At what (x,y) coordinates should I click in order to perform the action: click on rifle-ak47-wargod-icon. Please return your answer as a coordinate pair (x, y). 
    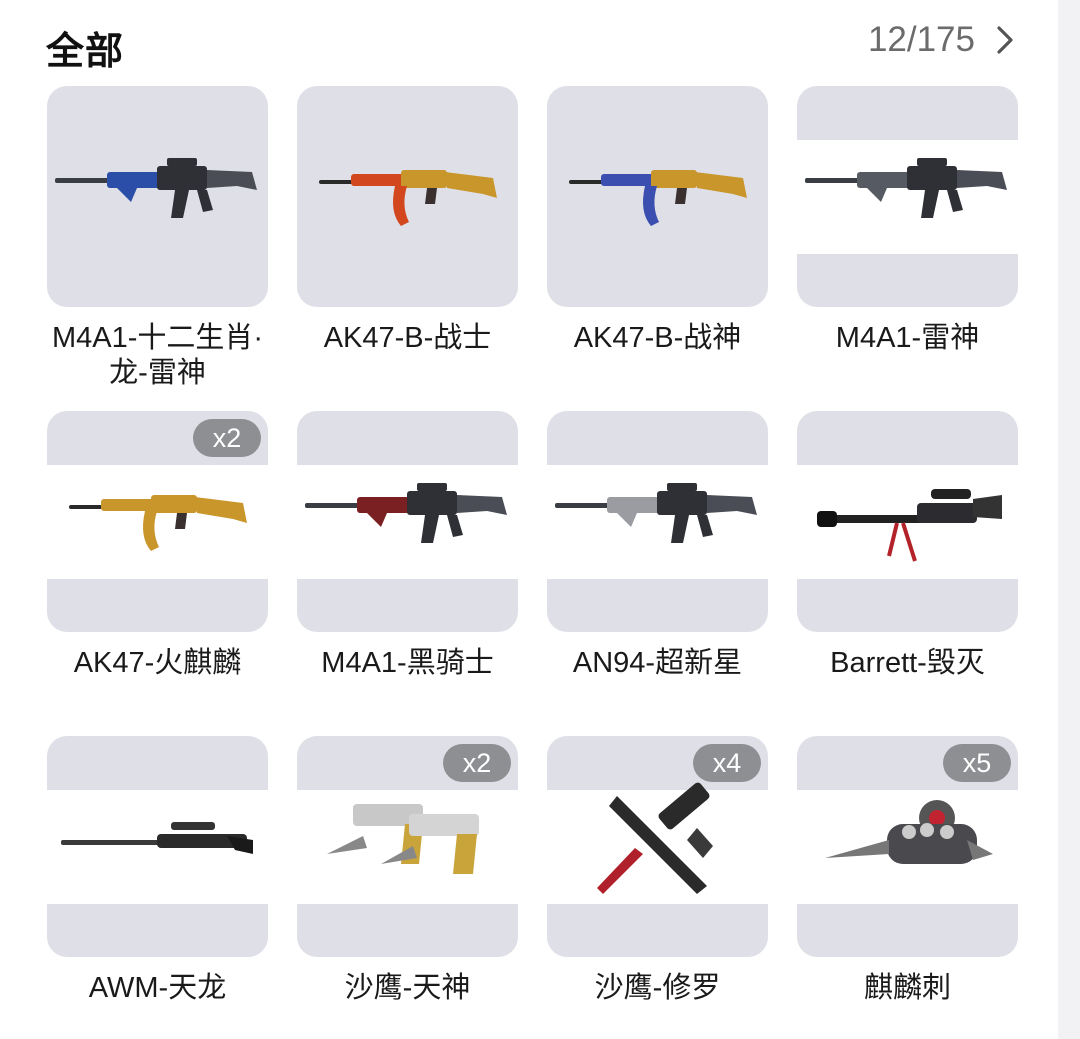
    Looking at the image, I should click on (658, 198).